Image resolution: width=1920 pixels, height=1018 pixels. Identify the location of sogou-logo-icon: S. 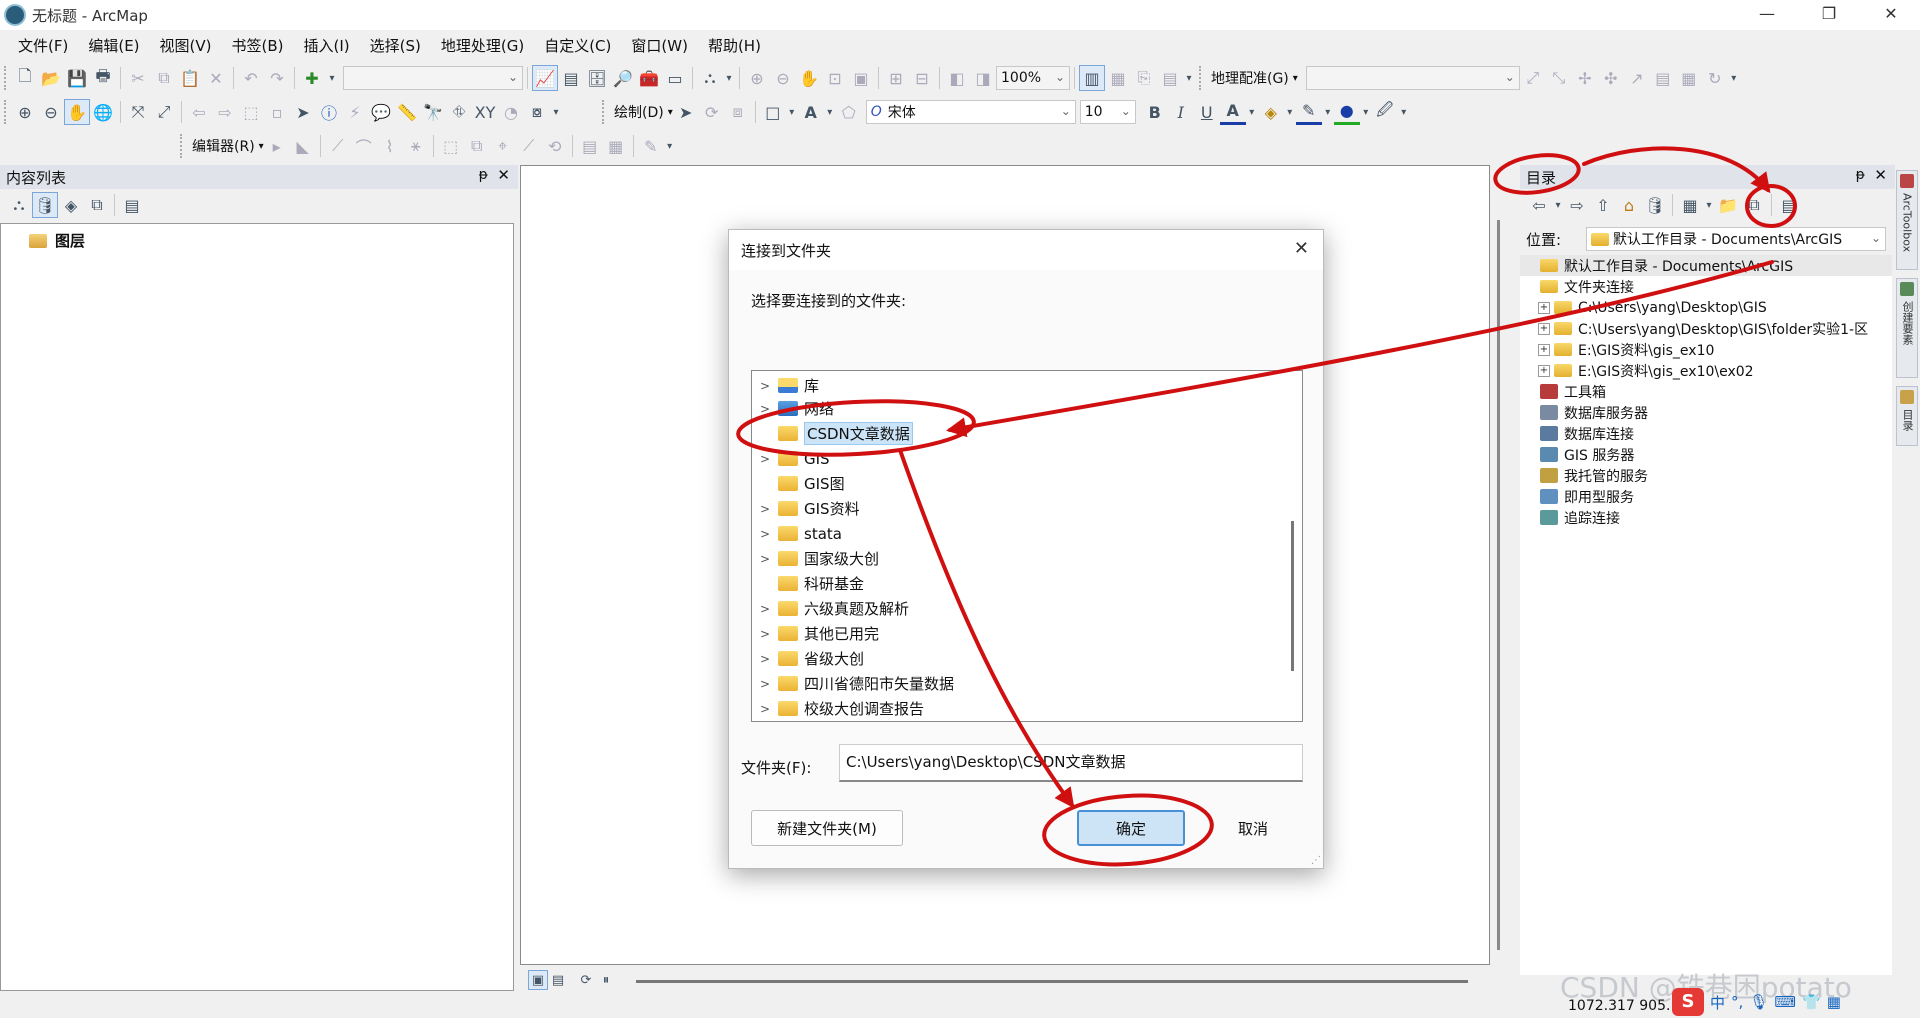
(1688, 1002).